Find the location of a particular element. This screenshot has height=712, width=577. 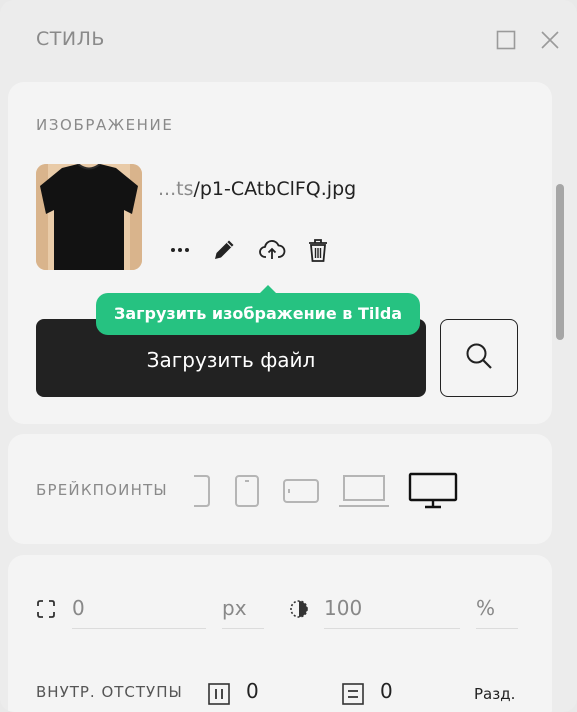

close-icon is located at coordinates (550, 40).